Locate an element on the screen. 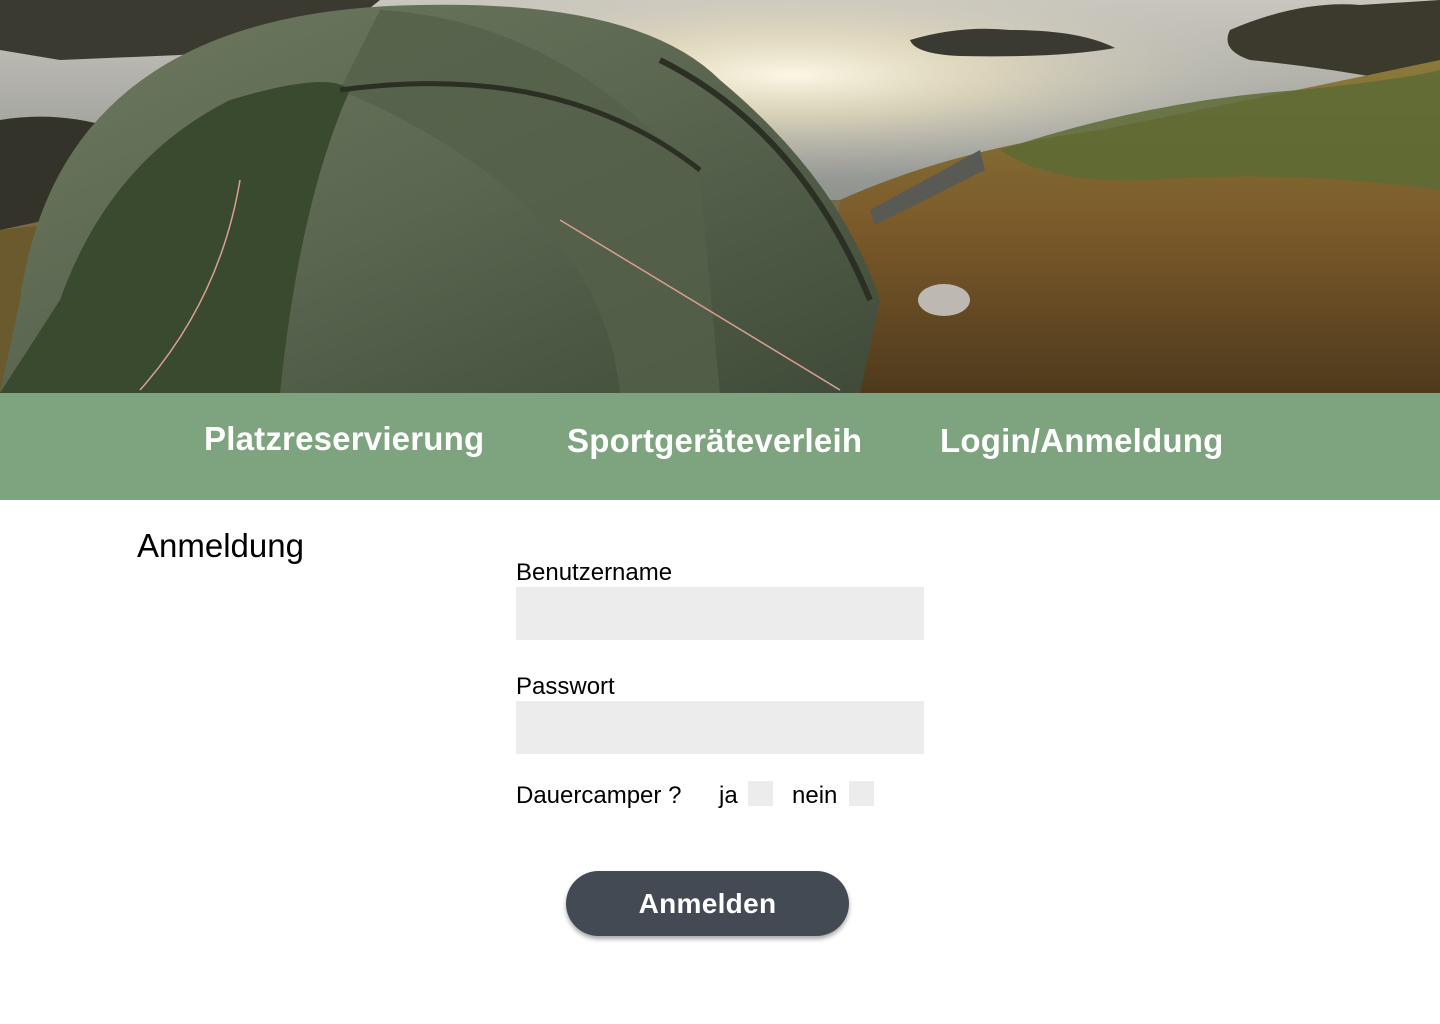 Image resolution: width=1440 pixels, height=1024 pixels. nav-item-platzreservierung: Platzreservierung is located at coordinates (344, 439).